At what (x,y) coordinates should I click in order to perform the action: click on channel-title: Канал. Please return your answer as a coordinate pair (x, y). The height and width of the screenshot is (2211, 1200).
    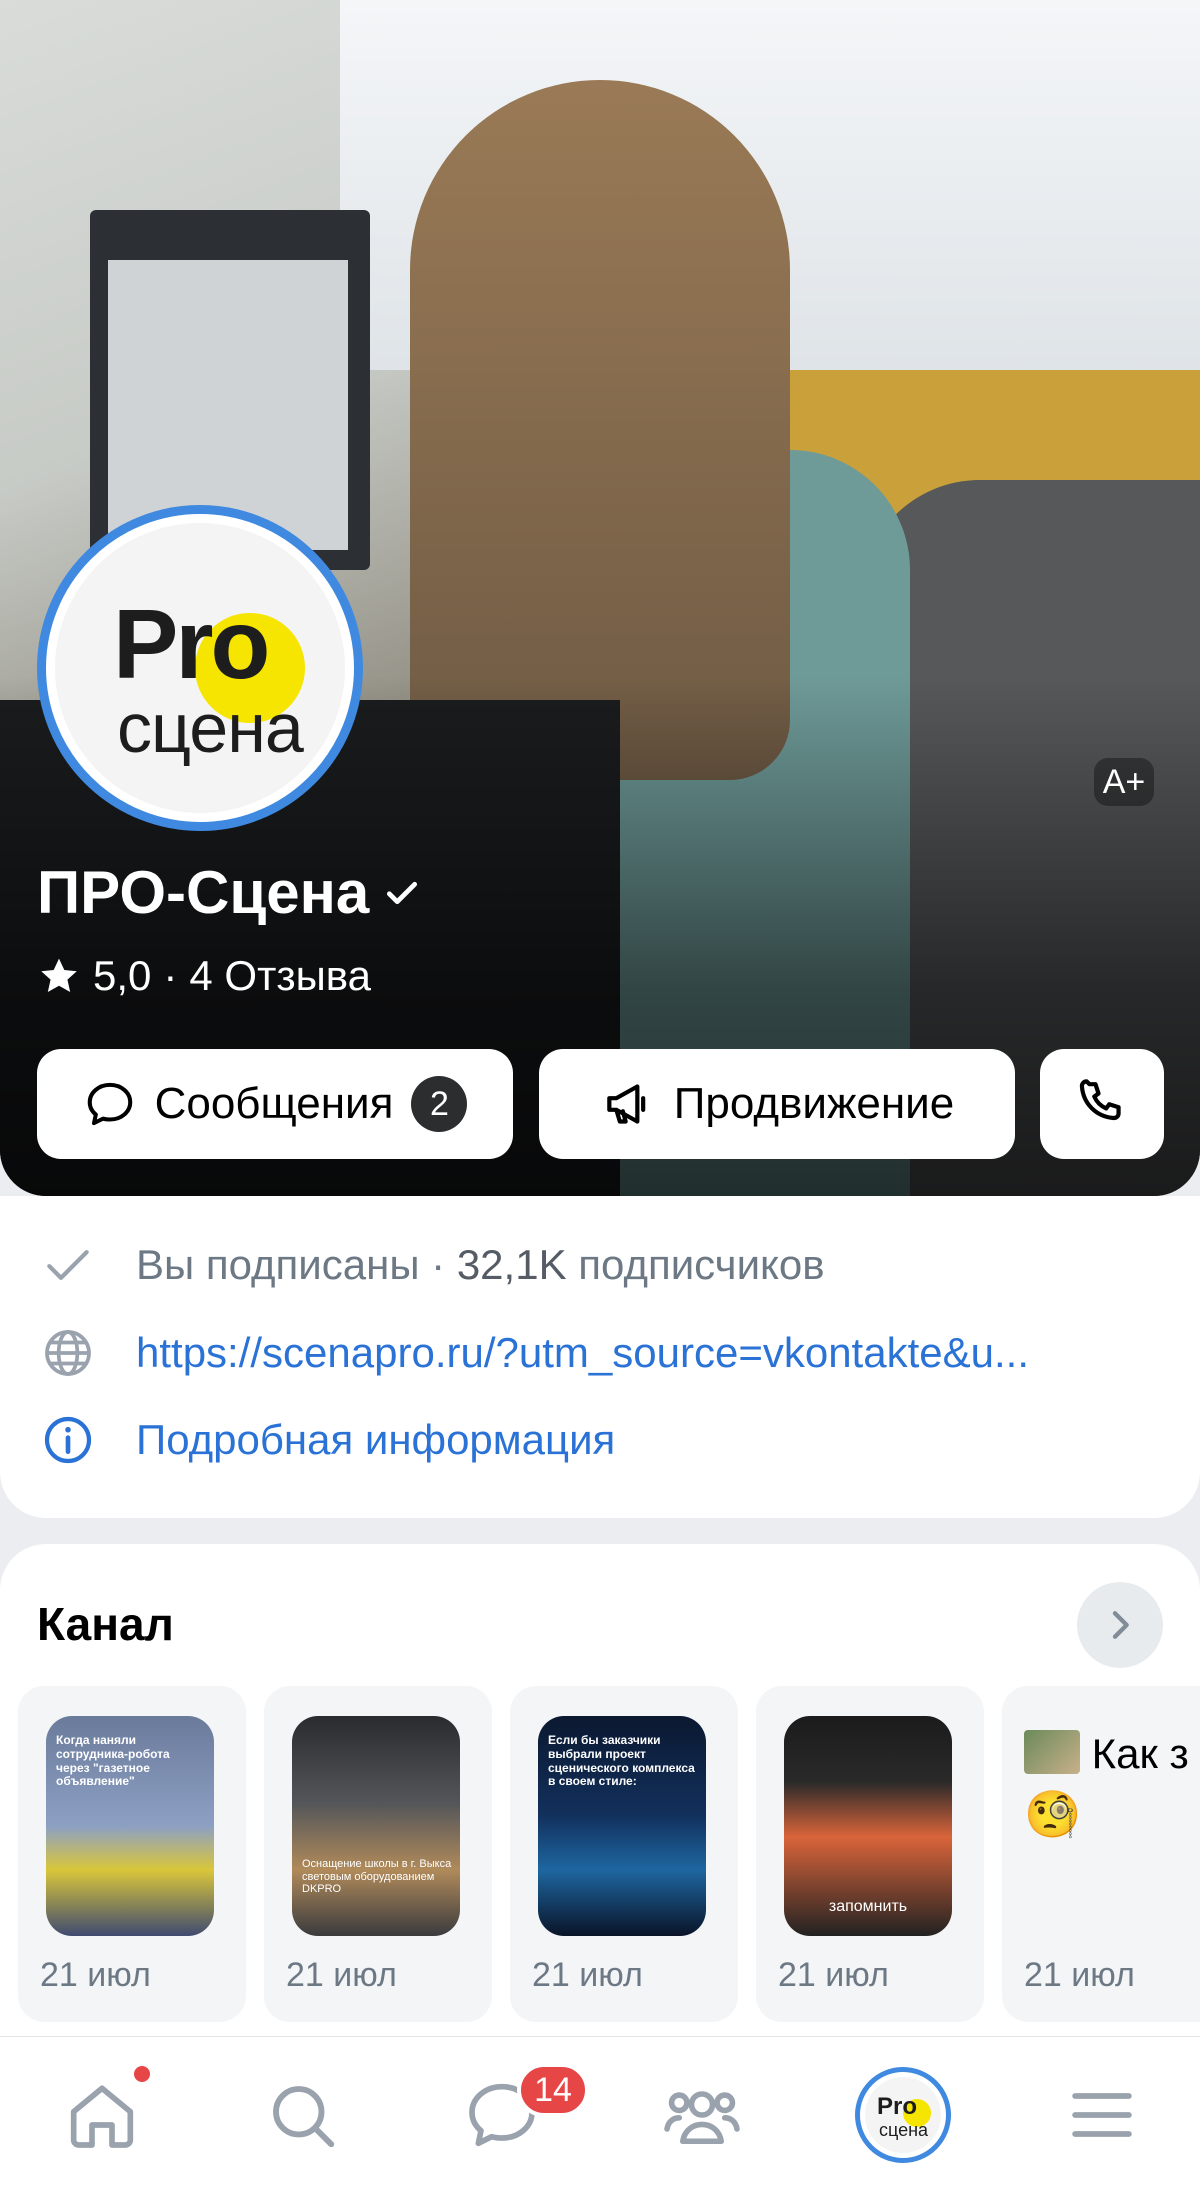
    Looking at the image, I should click on (105, 1624).